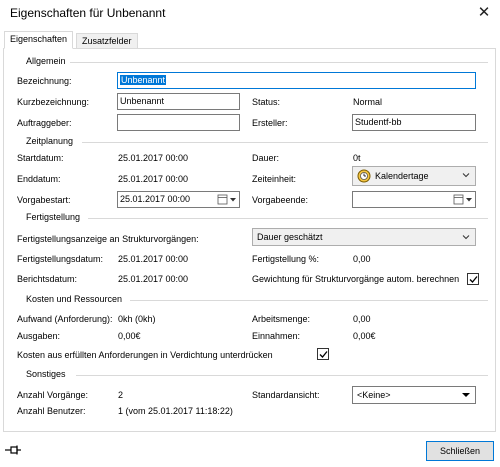  I want to click on ersteller-label: Ersteller:, so click(270, 123).